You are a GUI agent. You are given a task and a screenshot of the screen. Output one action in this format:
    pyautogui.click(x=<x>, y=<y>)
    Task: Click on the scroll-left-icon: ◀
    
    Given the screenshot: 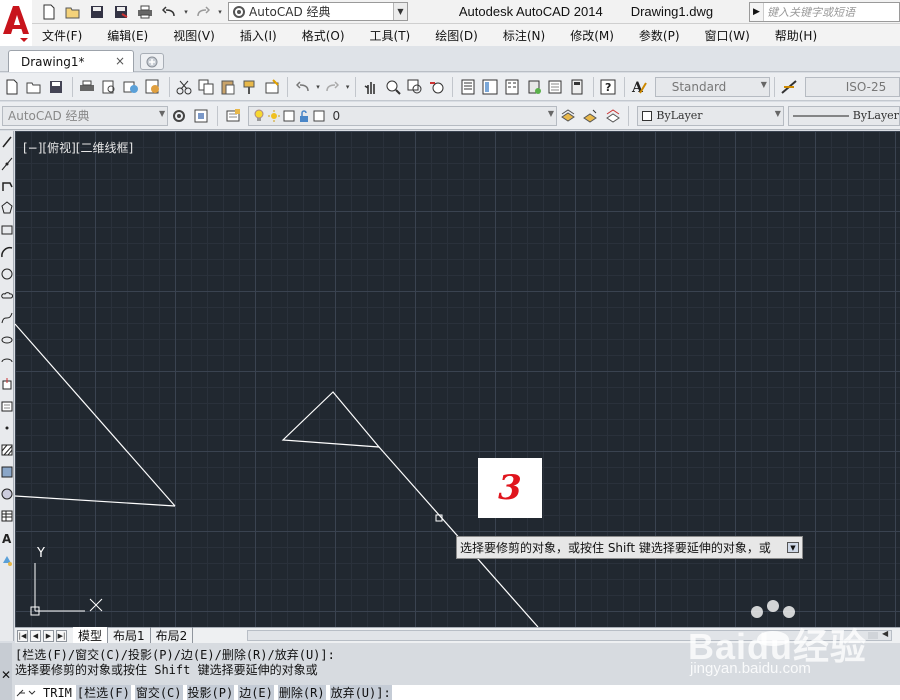 What is the action you would take?
    pyautogui.click(x=885, y=633)
    